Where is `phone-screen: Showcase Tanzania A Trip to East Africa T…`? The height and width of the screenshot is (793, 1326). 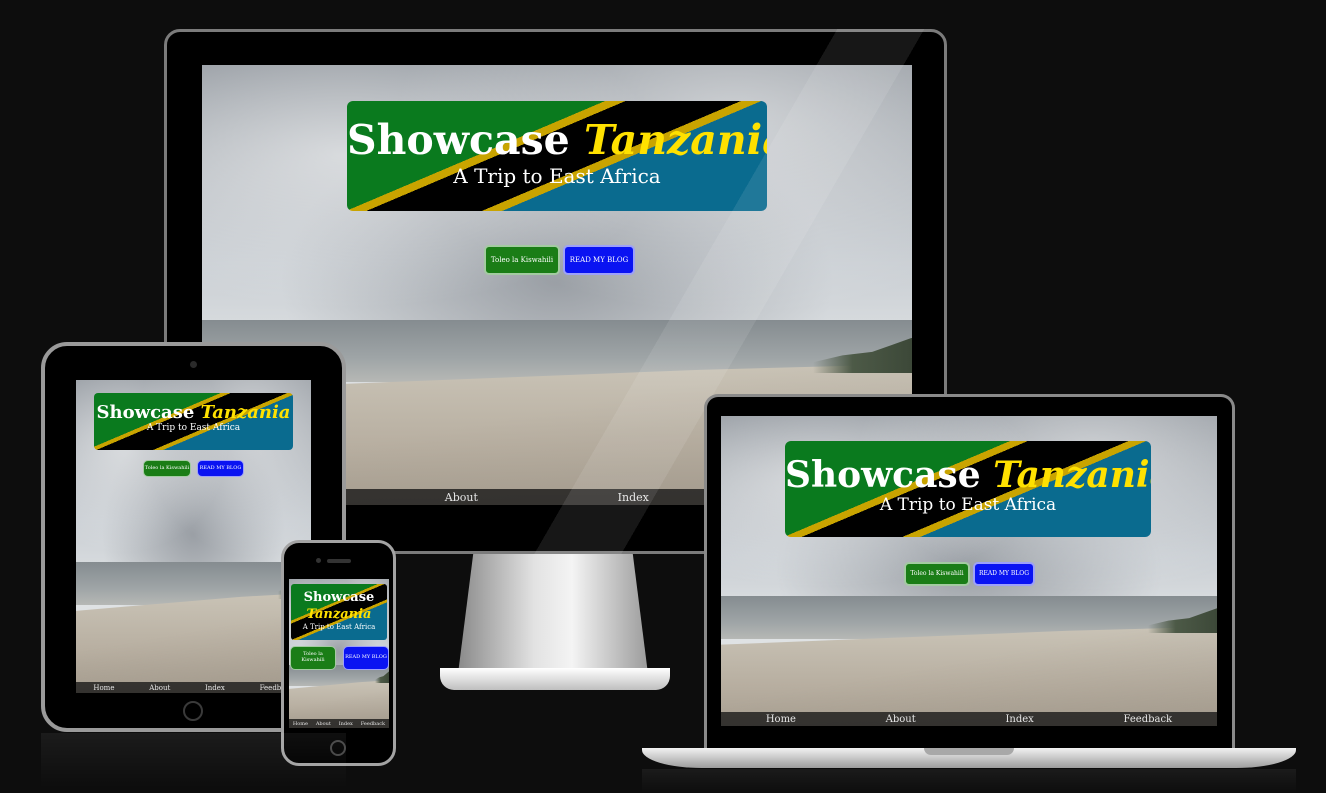 phone-screen: Showcase Tanzania A Trip to East Africa T… is located at coordinates (339, 653).